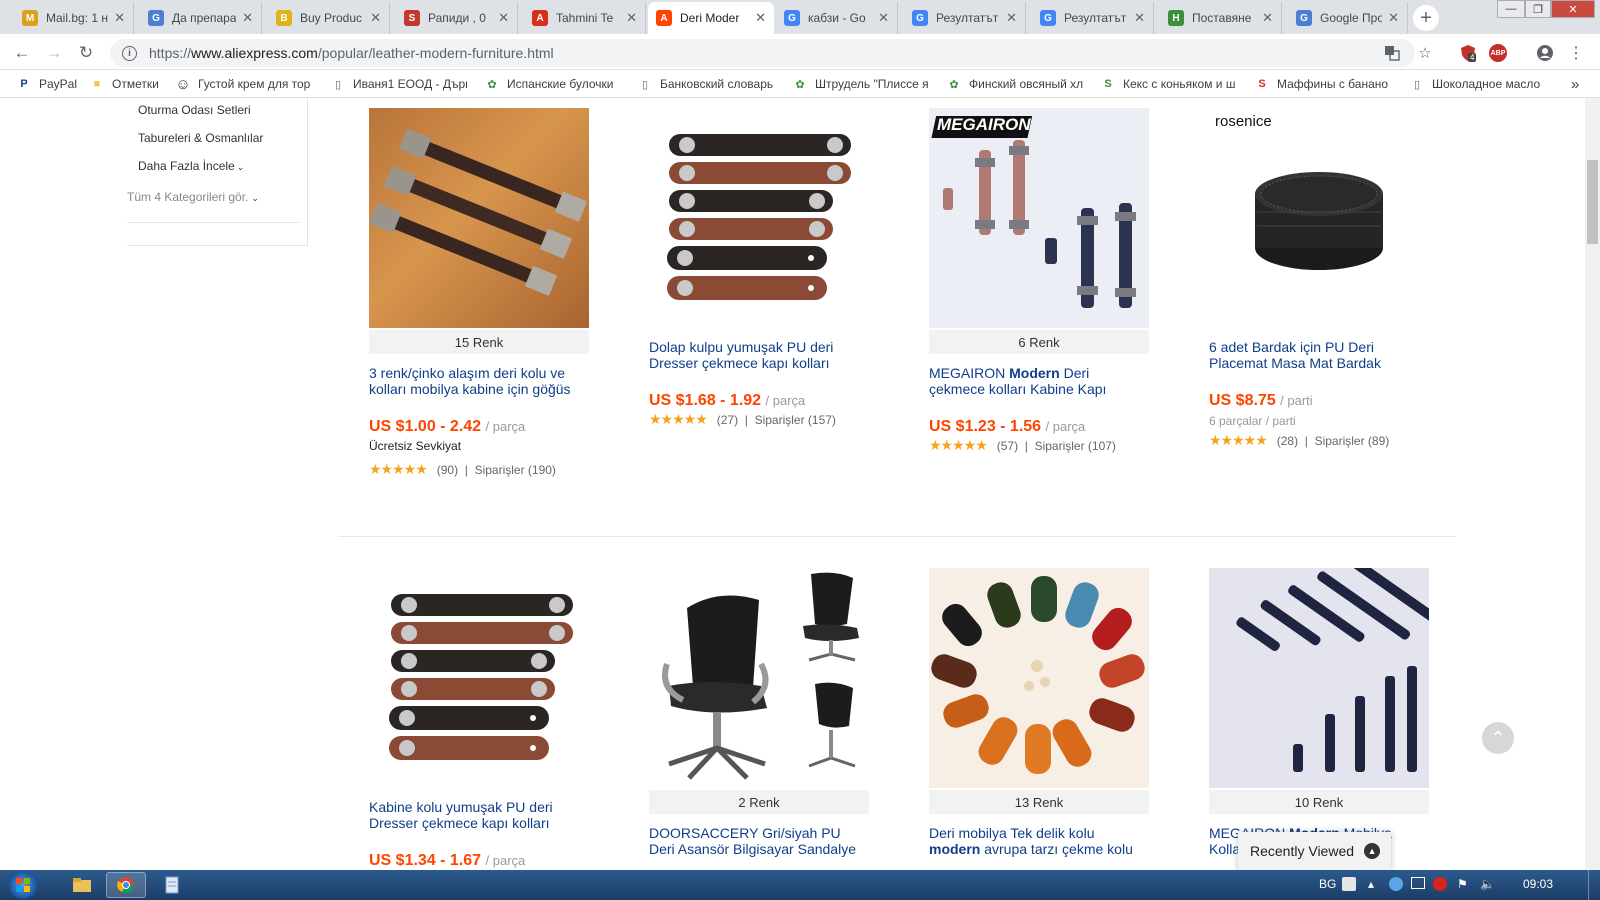 The height and width of the screenshot is (900, 1600). I want to click on bookmark-item: ▯ Банковский словарь, so click(705, 84).